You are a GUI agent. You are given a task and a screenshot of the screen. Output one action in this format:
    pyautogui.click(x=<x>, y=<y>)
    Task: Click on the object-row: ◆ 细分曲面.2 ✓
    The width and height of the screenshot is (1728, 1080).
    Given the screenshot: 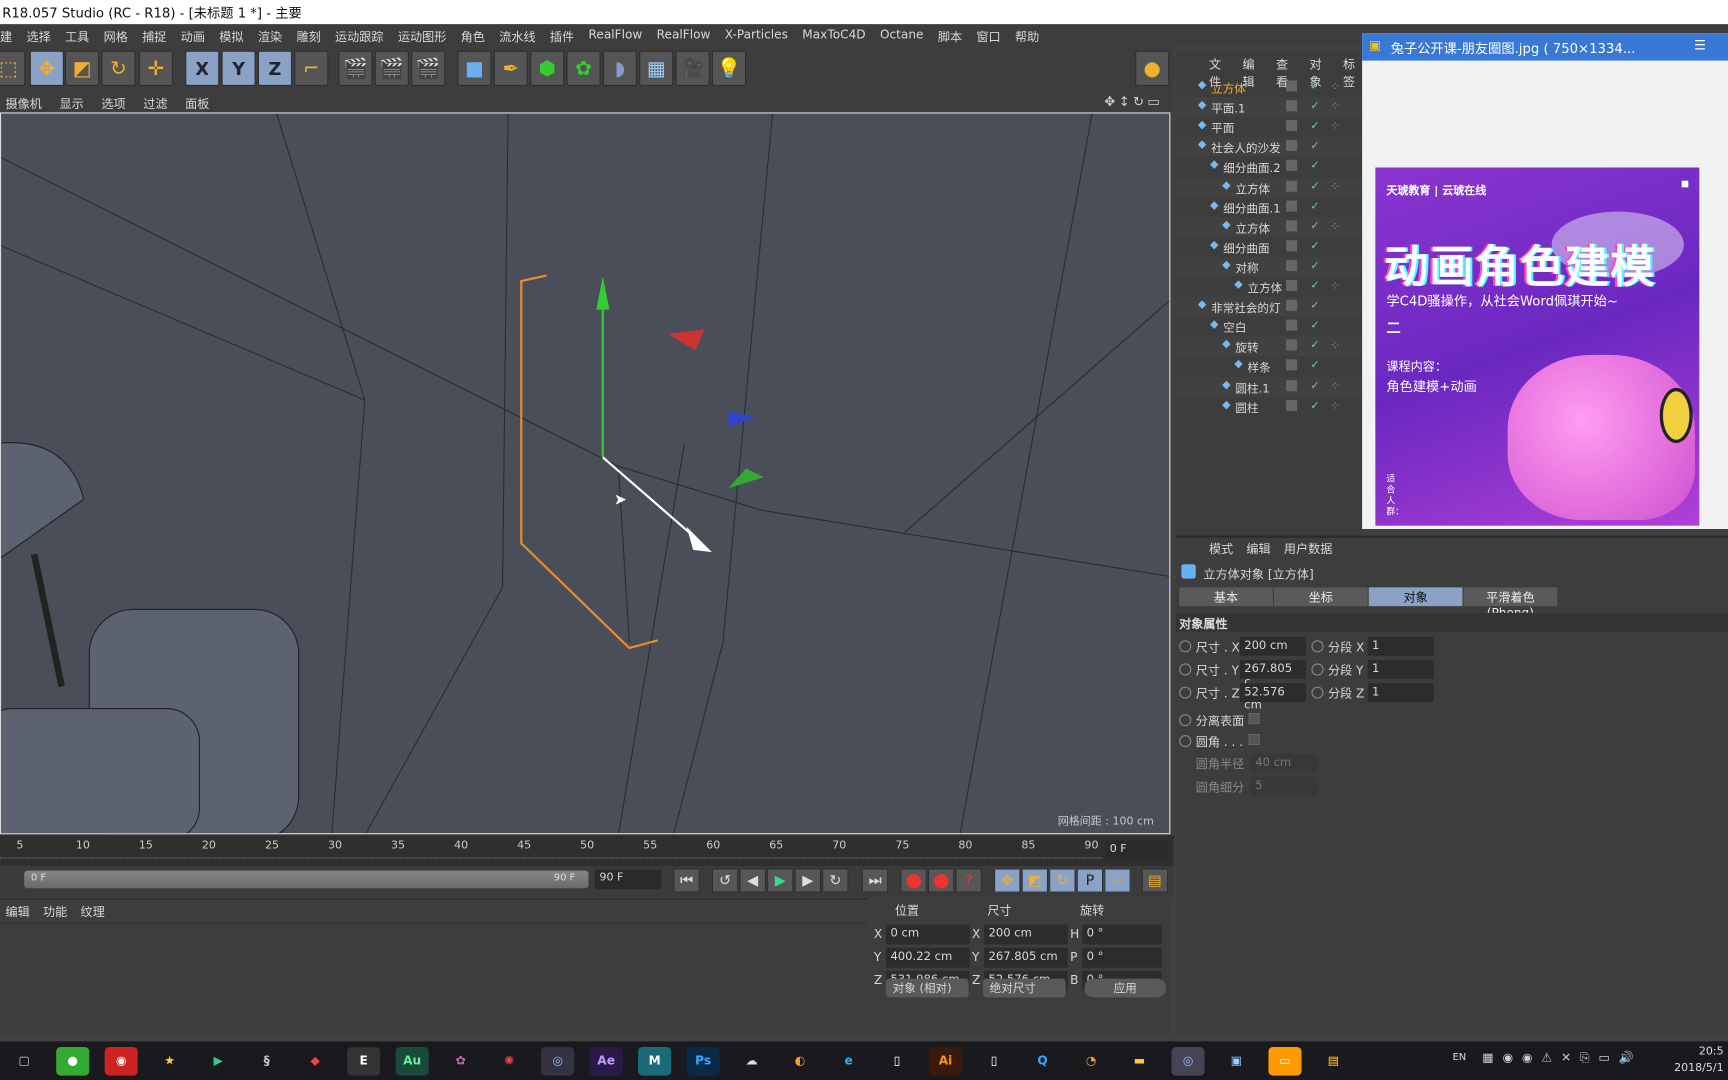 What is the action you would take?
    pyautogui.click(x=1269, y=167)
    